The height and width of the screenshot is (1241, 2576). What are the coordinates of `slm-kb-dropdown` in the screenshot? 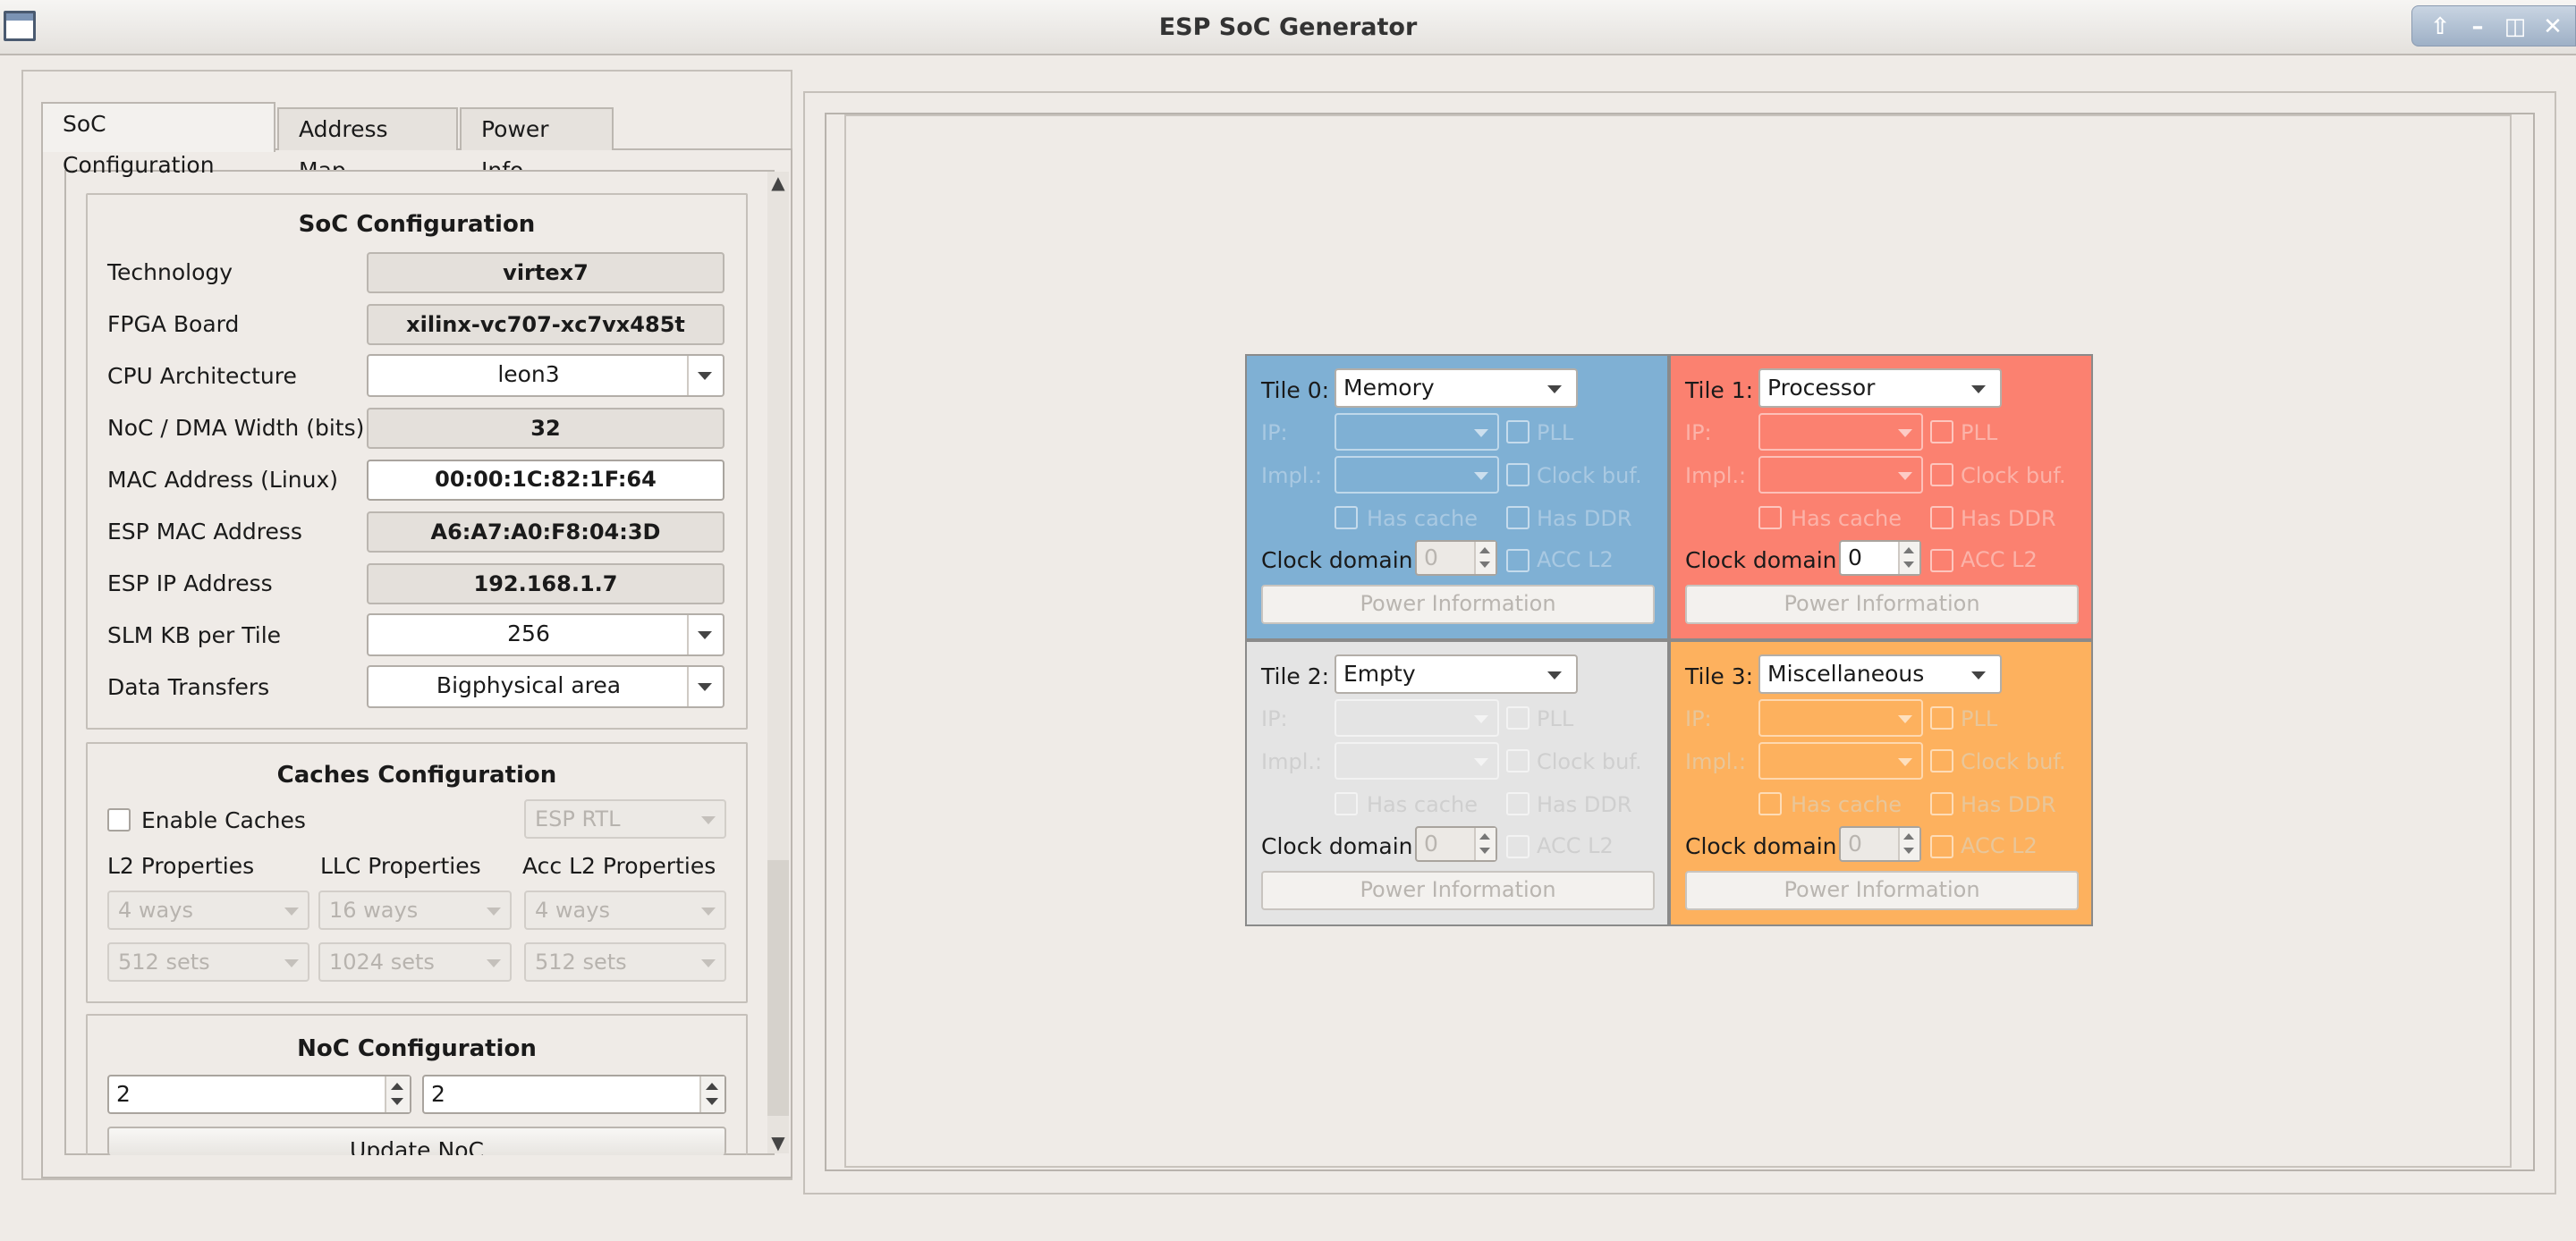 It's located at (705, 634).